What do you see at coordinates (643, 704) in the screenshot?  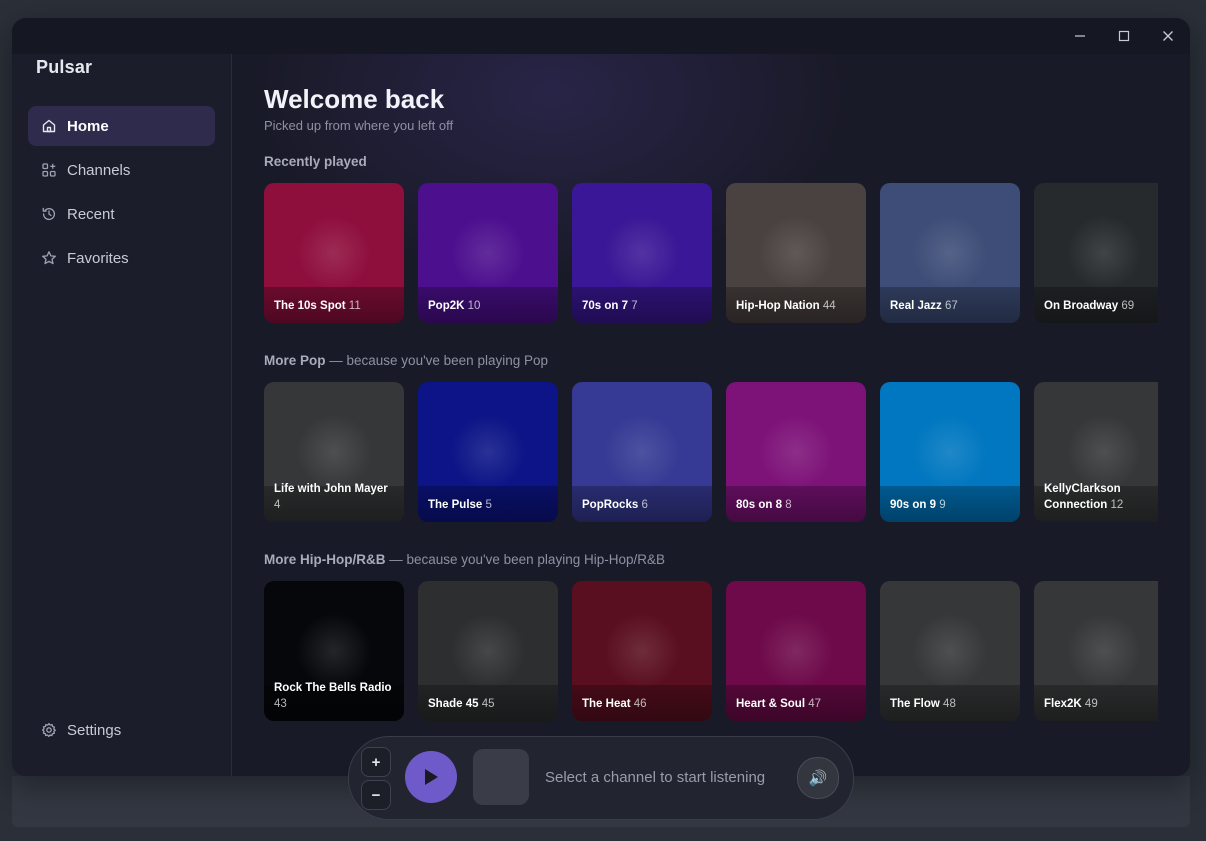 I see `card-caption: The Heat 46` at bounding box center [643, 704].